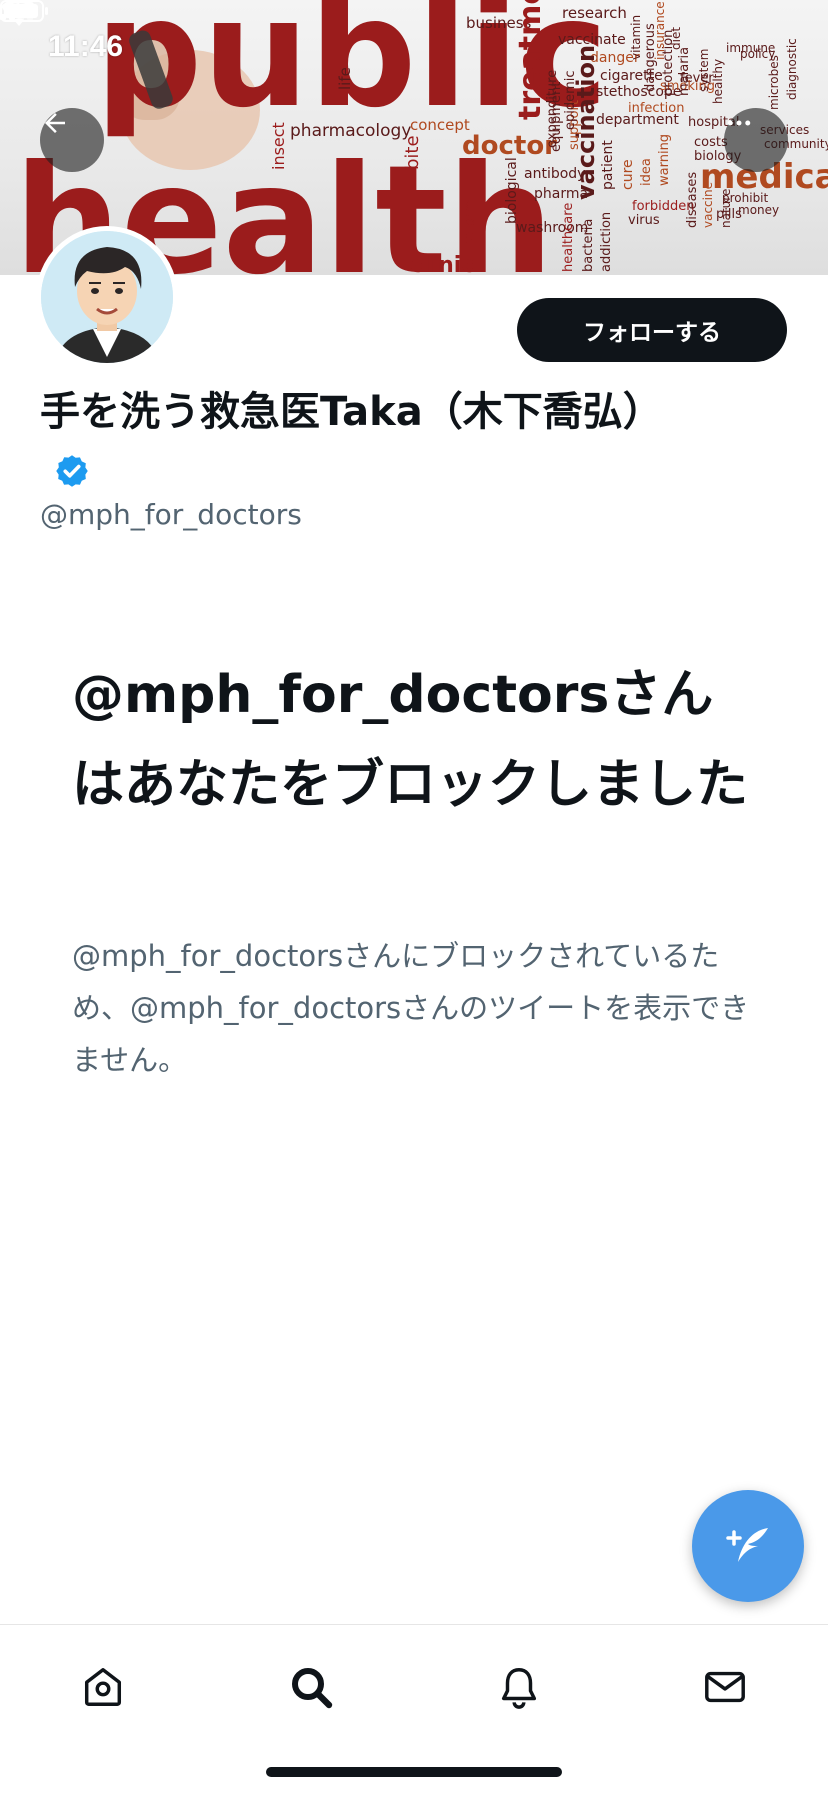 Image resolution: width=828 pixels, height=1793 pixels. Describe the element at coordinates (711, 142) in the screenshot. I see `banner-word: costs` at that location.